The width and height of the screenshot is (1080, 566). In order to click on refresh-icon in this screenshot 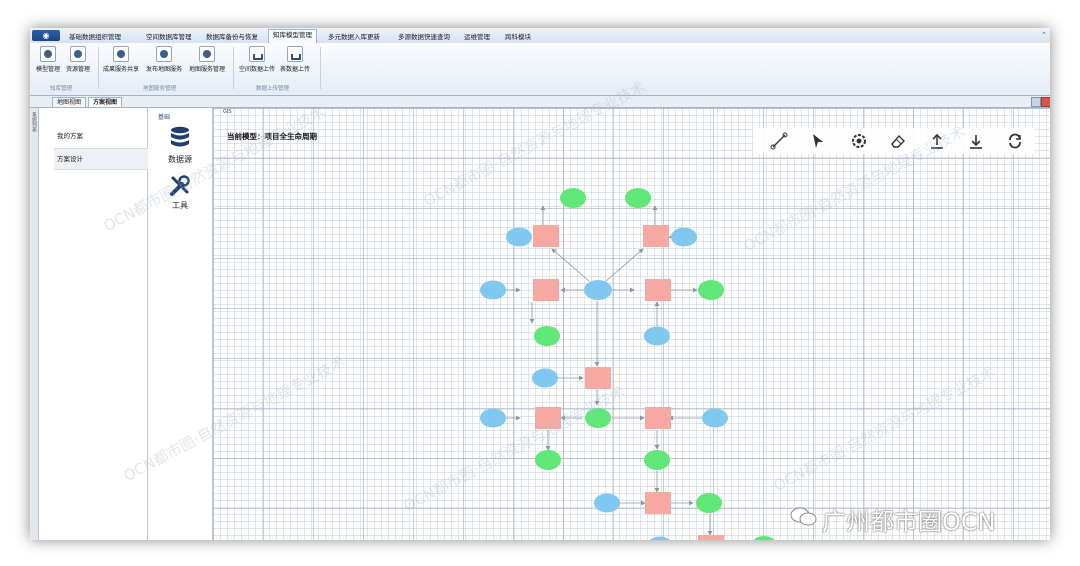, I will do `click(1015, 141)`.